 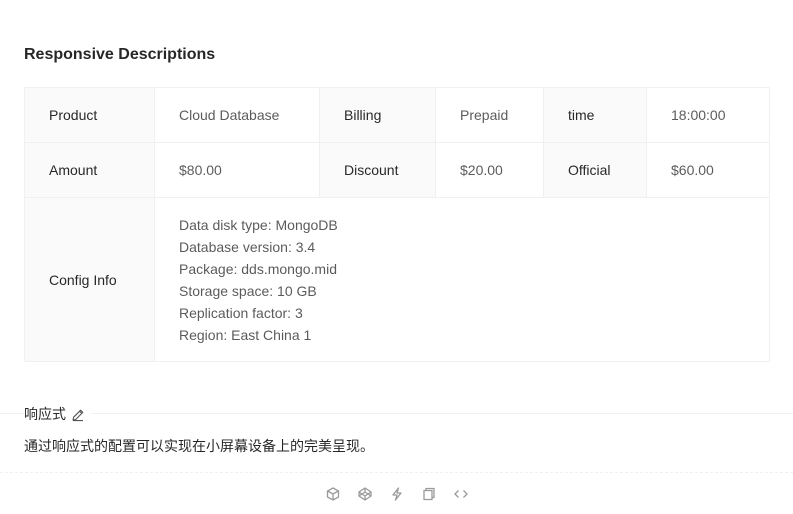 What do you see at coordinates (595, 170) in the screenshot?
I see `official-label: Official` at bounding box center [595, 170].